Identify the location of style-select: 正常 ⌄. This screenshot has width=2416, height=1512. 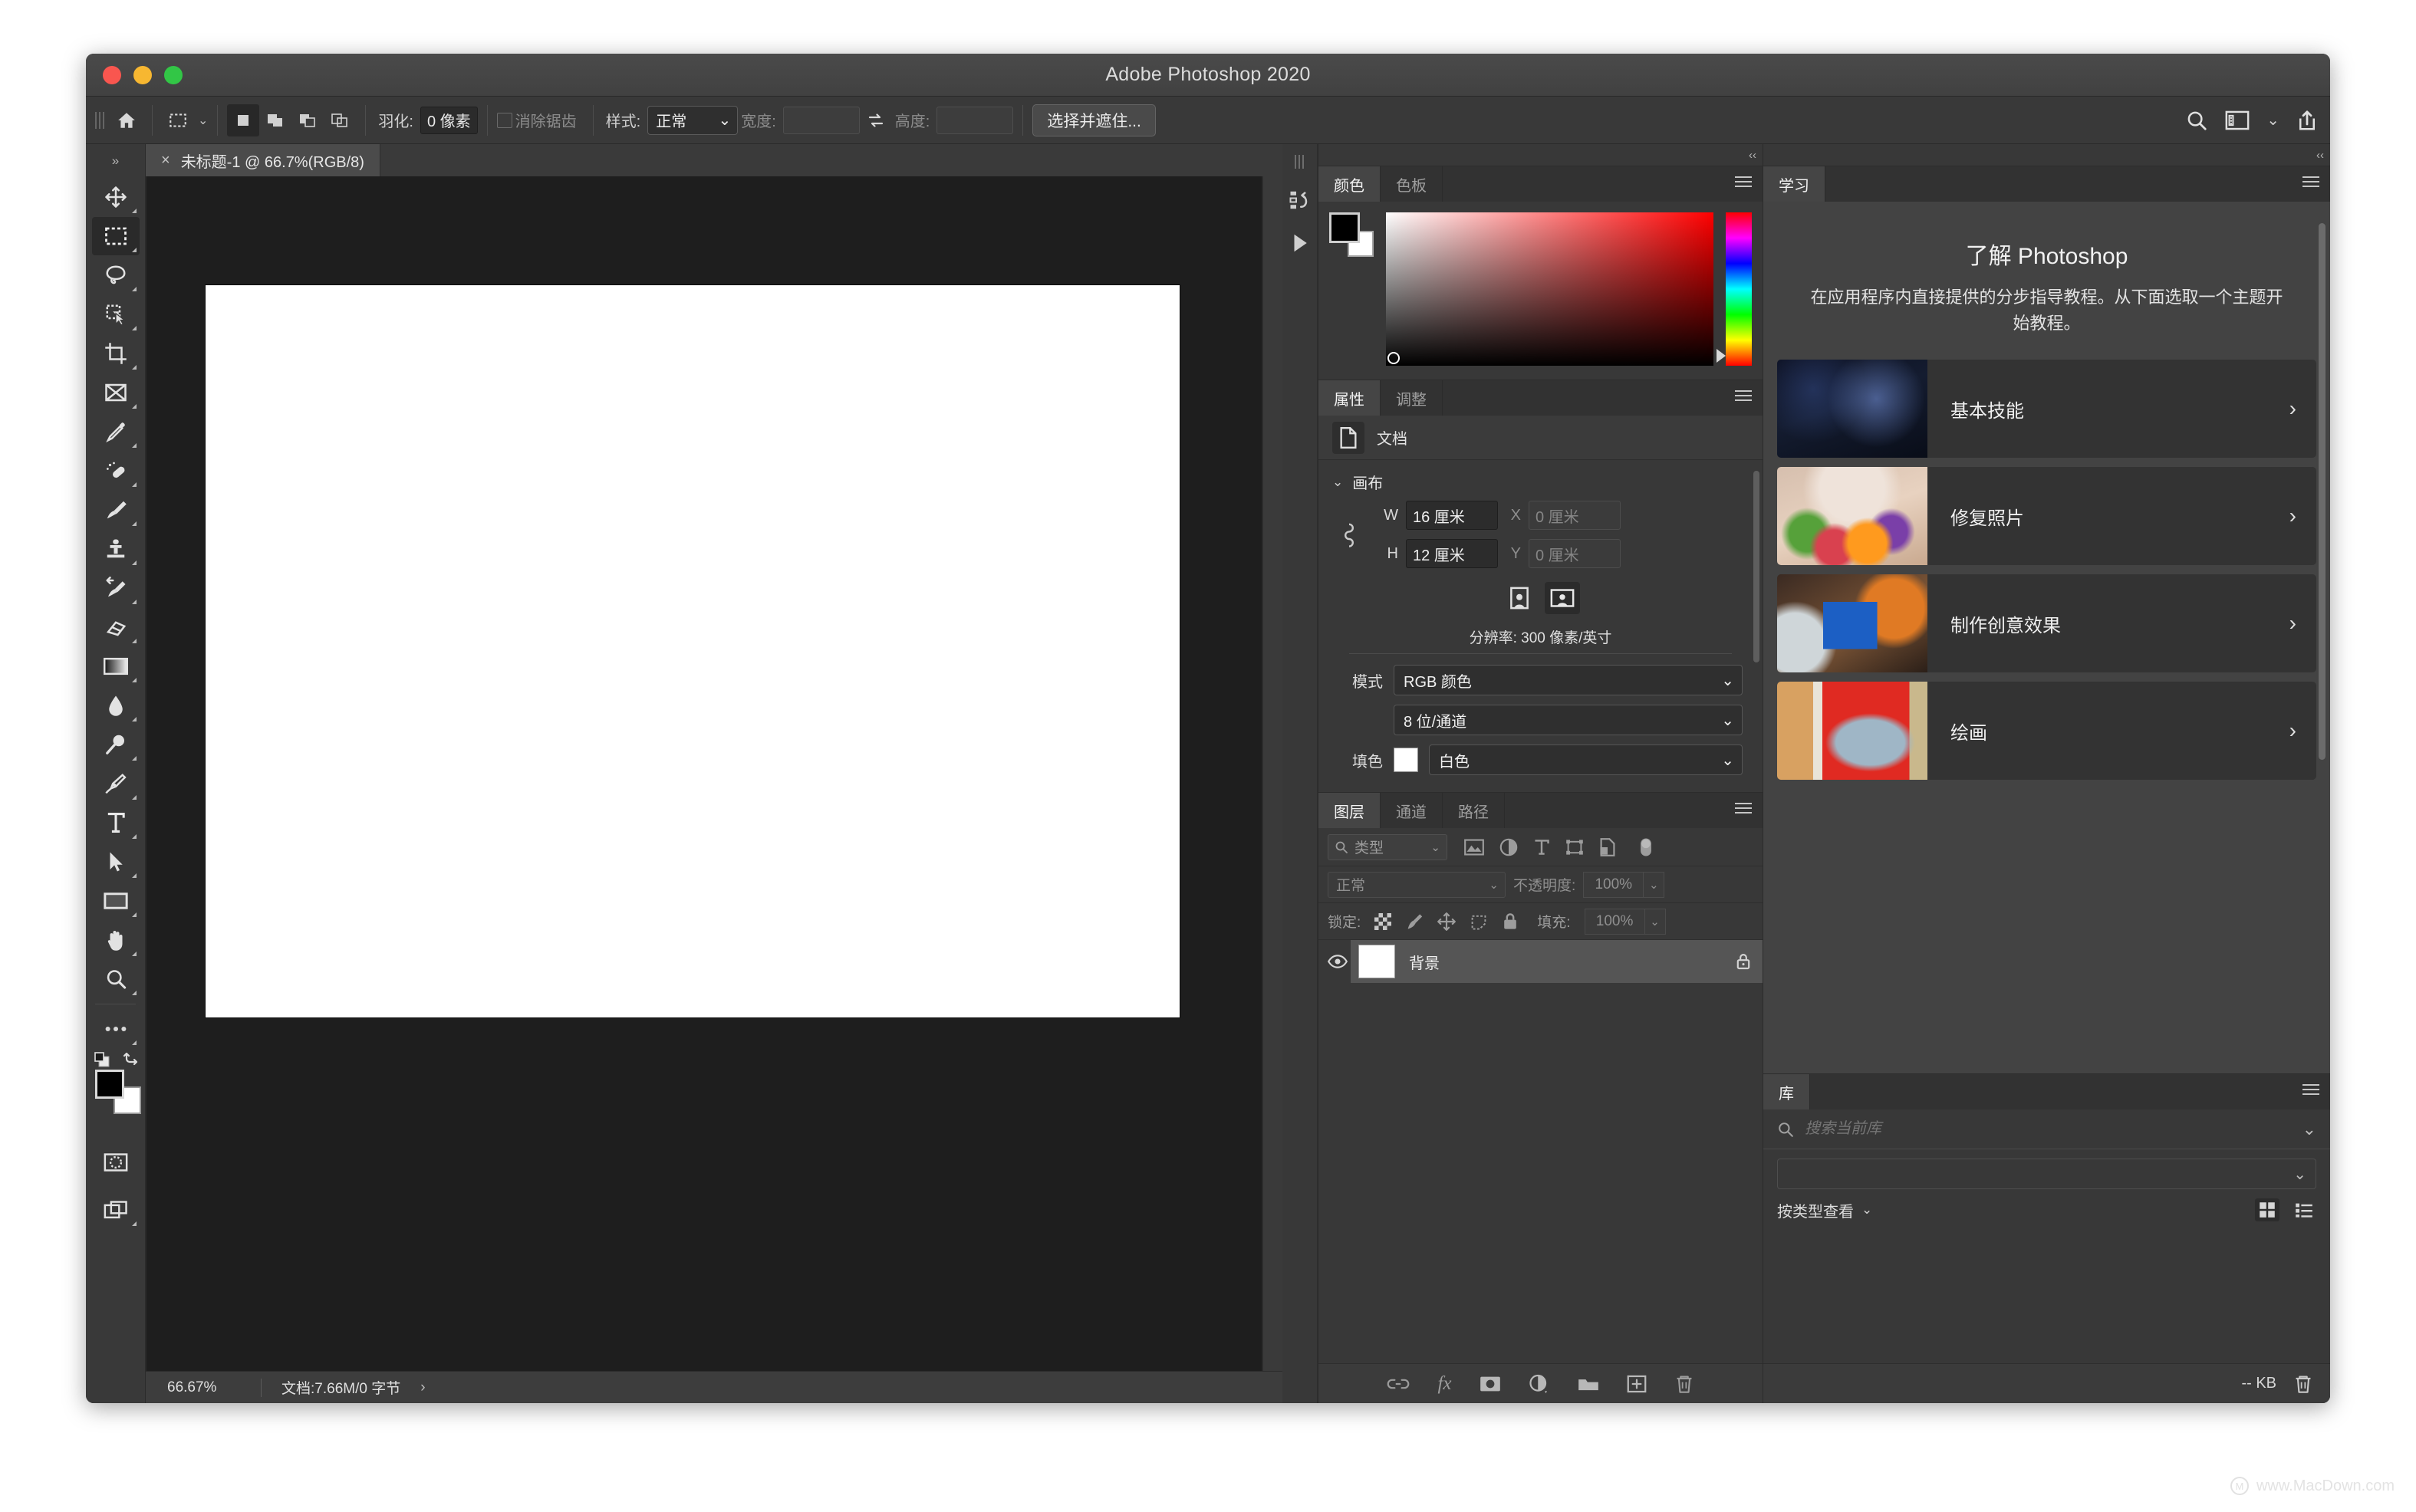
(693, 120).